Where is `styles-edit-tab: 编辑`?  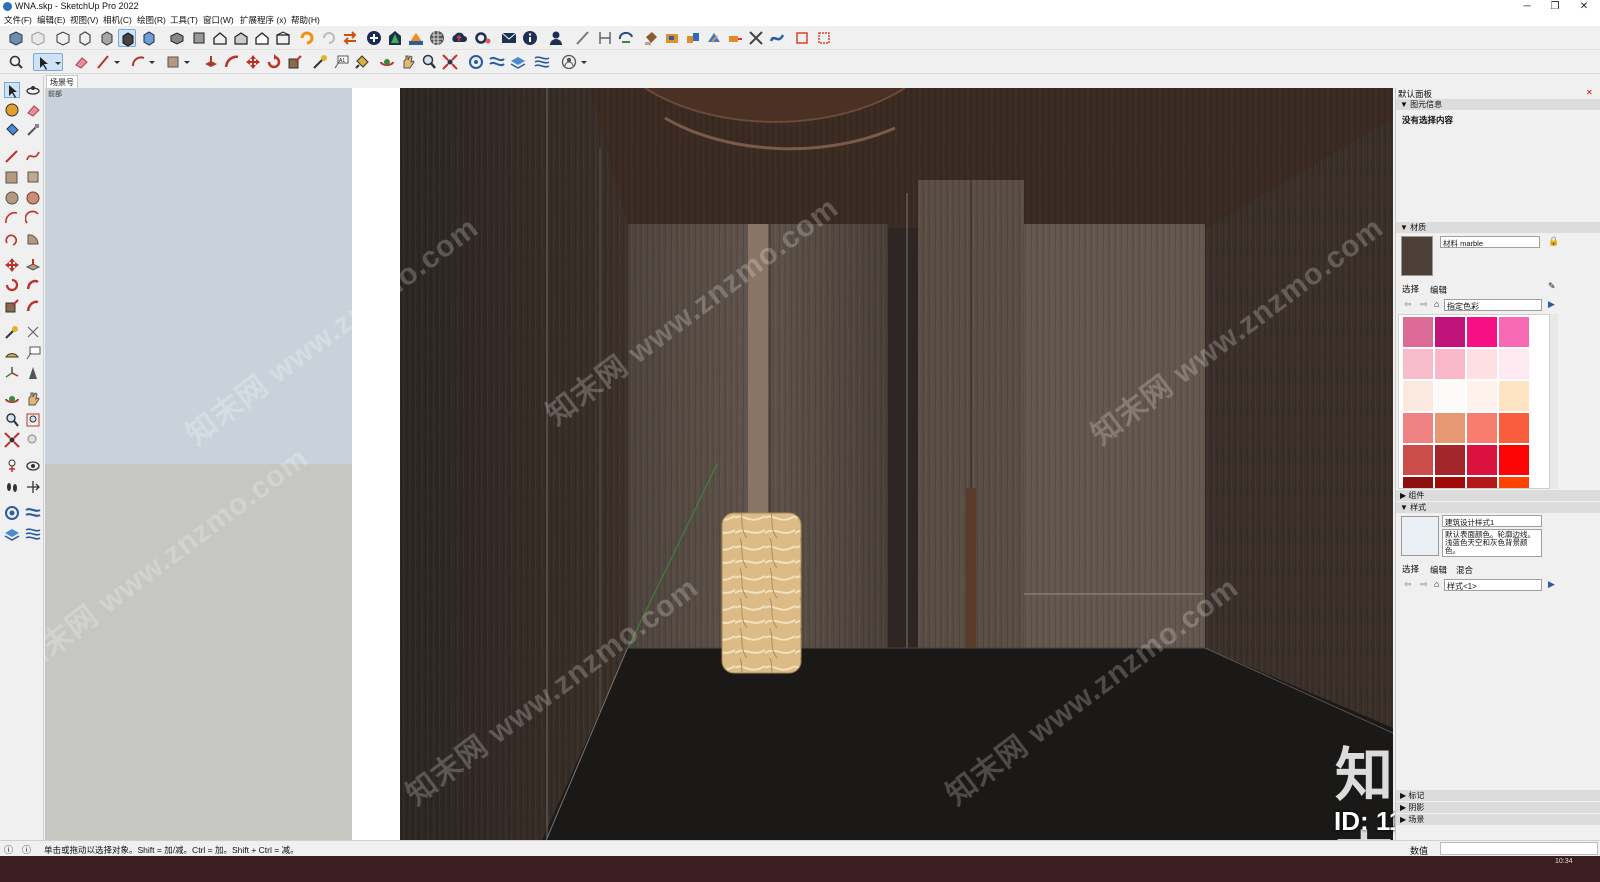 styles-edit-tab: 编辑 is located at coordinates (1438, 570).